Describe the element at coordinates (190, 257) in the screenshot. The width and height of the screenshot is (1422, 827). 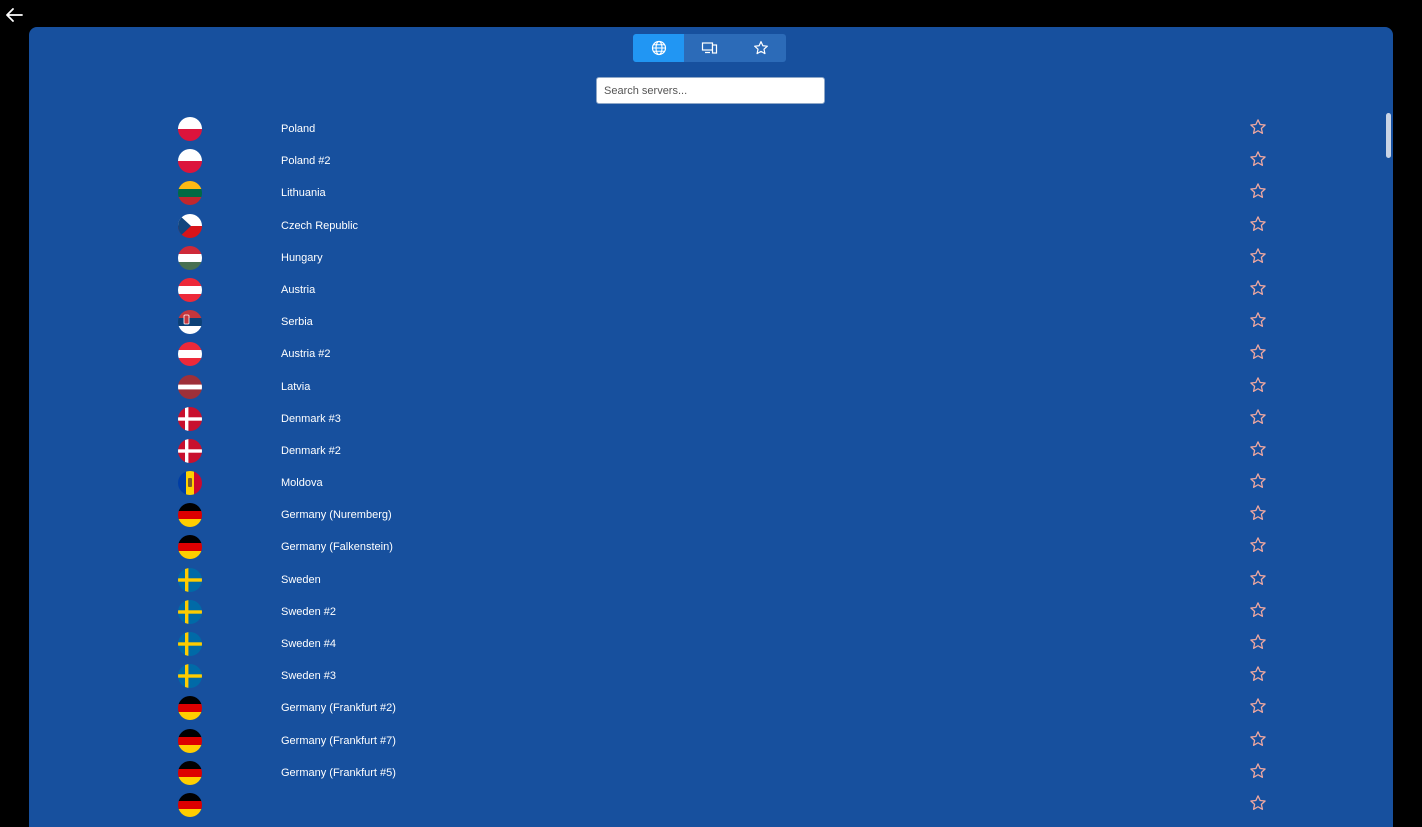
I see `flag-icon-hu` at that location.